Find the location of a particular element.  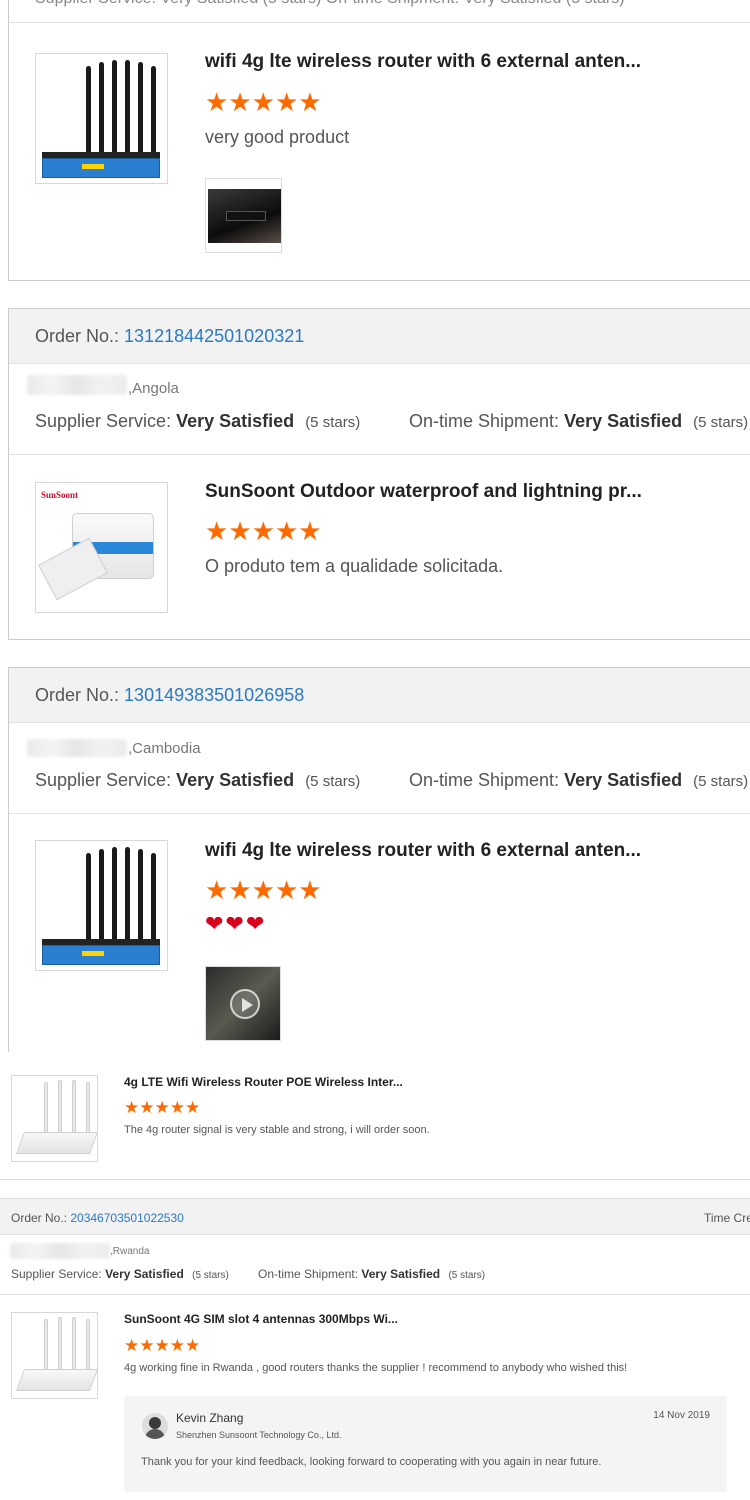

buyer-country: ,Rwanda is located at coordinates (130, 1251).